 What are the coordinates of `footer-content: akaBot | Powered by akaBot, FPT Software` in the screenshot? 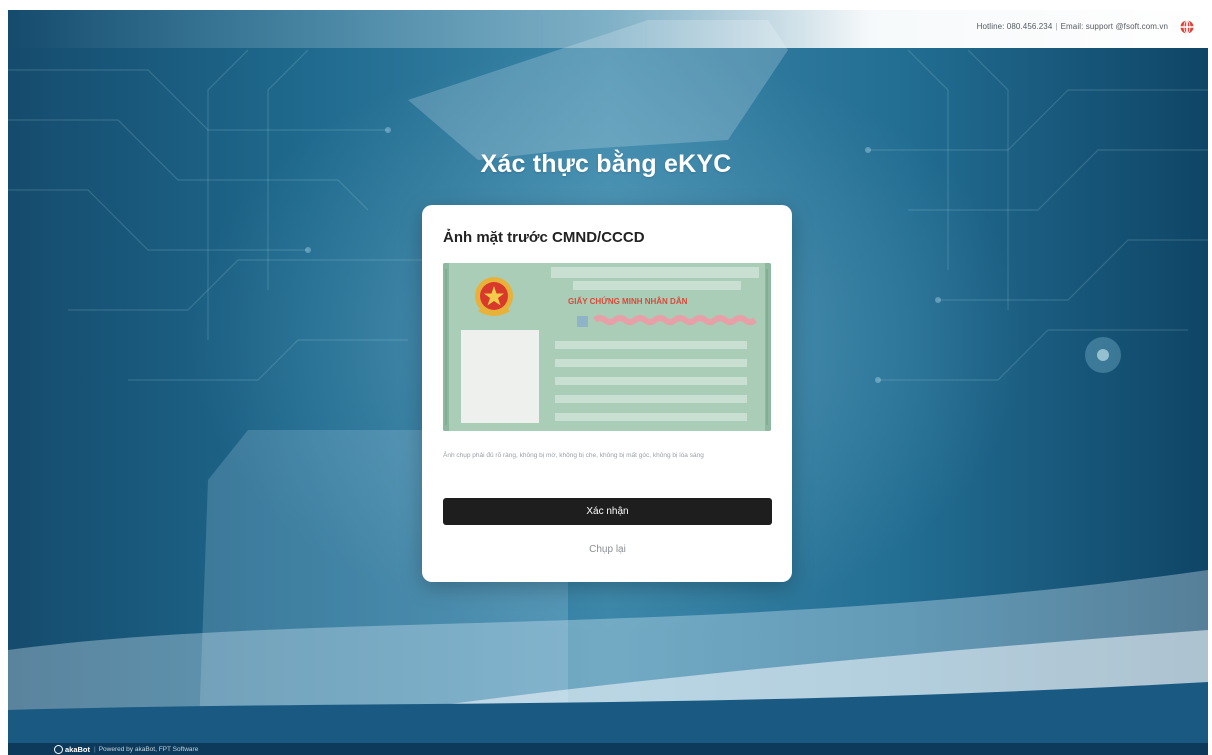 It's located at (126, 749).